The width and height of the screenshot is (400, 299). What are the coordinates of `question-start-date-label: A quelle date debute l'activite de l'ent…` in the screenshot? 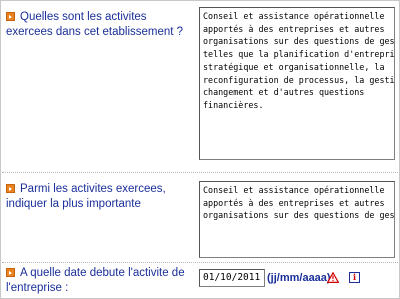 It's located at (95, 280).